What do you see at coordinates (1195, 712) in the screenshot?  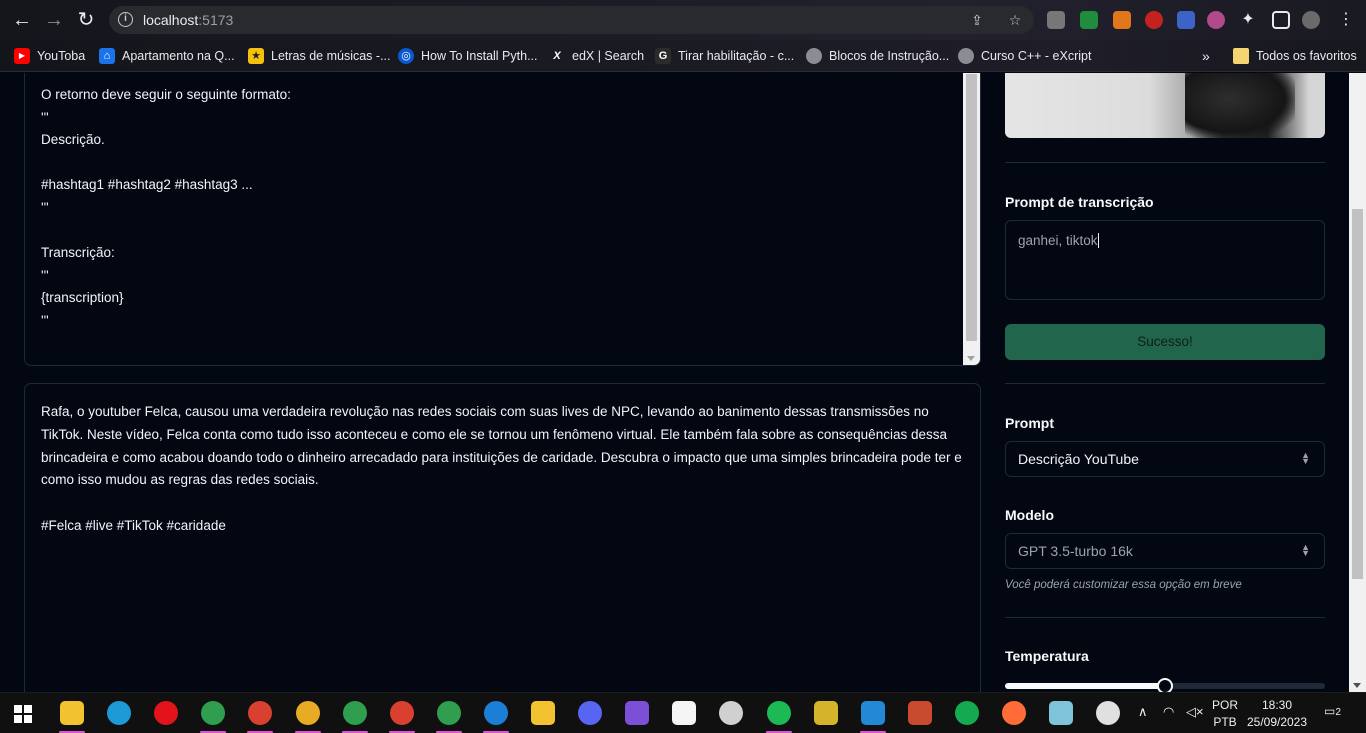 I see `speaker-muted-icon: ◁×` at bounding box center [1195, 712].